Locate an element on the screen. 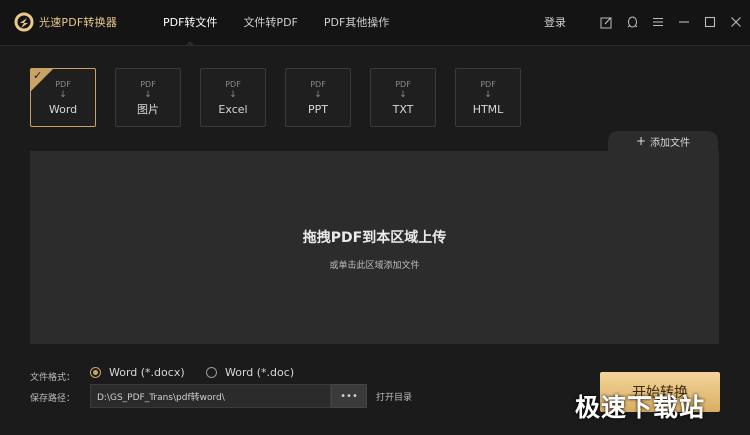 The image size is (750, 435). format-card-ppt: PDF ↓ PPT is located at coordinates (318, 97).